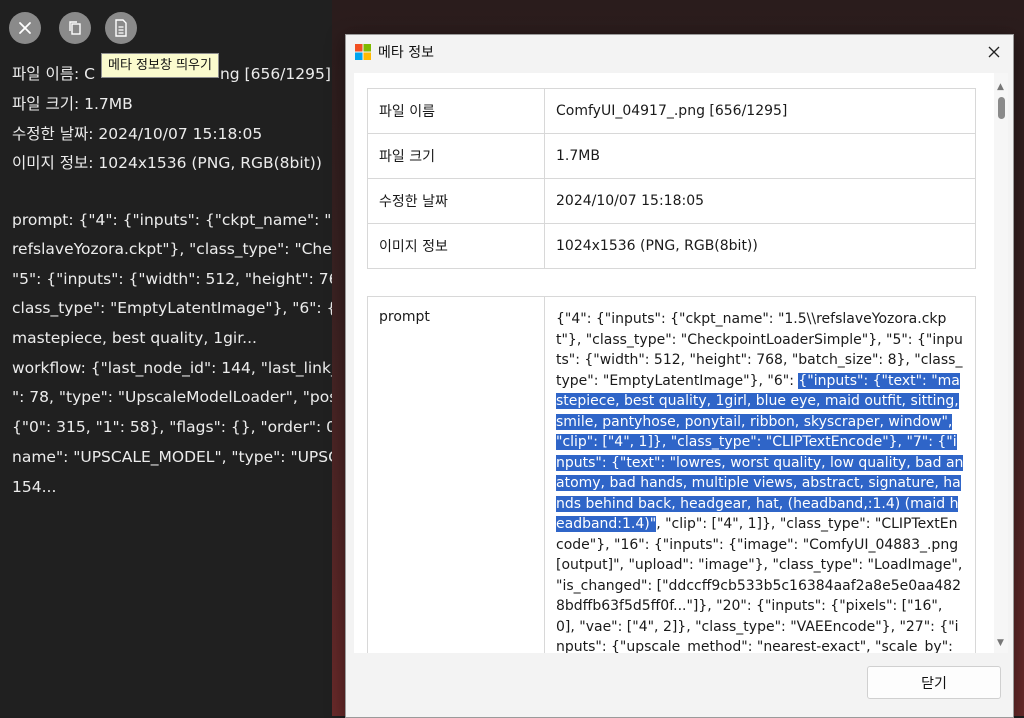 The width and height of the screenshot is (1024, 718). What do you see at coordinates (760, 201) in the screenshot?
I see `row-value: 2024/10/07 15:18:05` at bounding box center [760, 201].